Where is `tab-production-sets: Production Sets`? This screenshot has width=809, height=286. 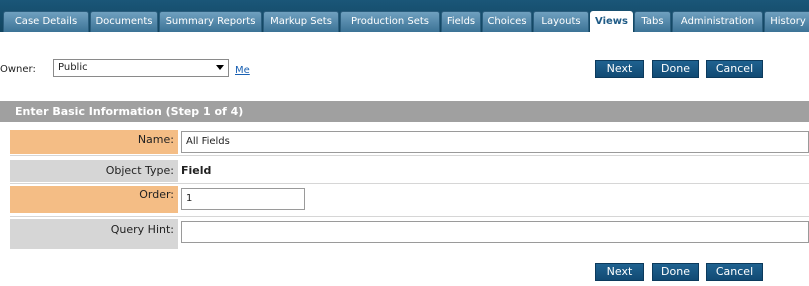 tab-production-sets: Production Sets is located at coordinates (390, 21).